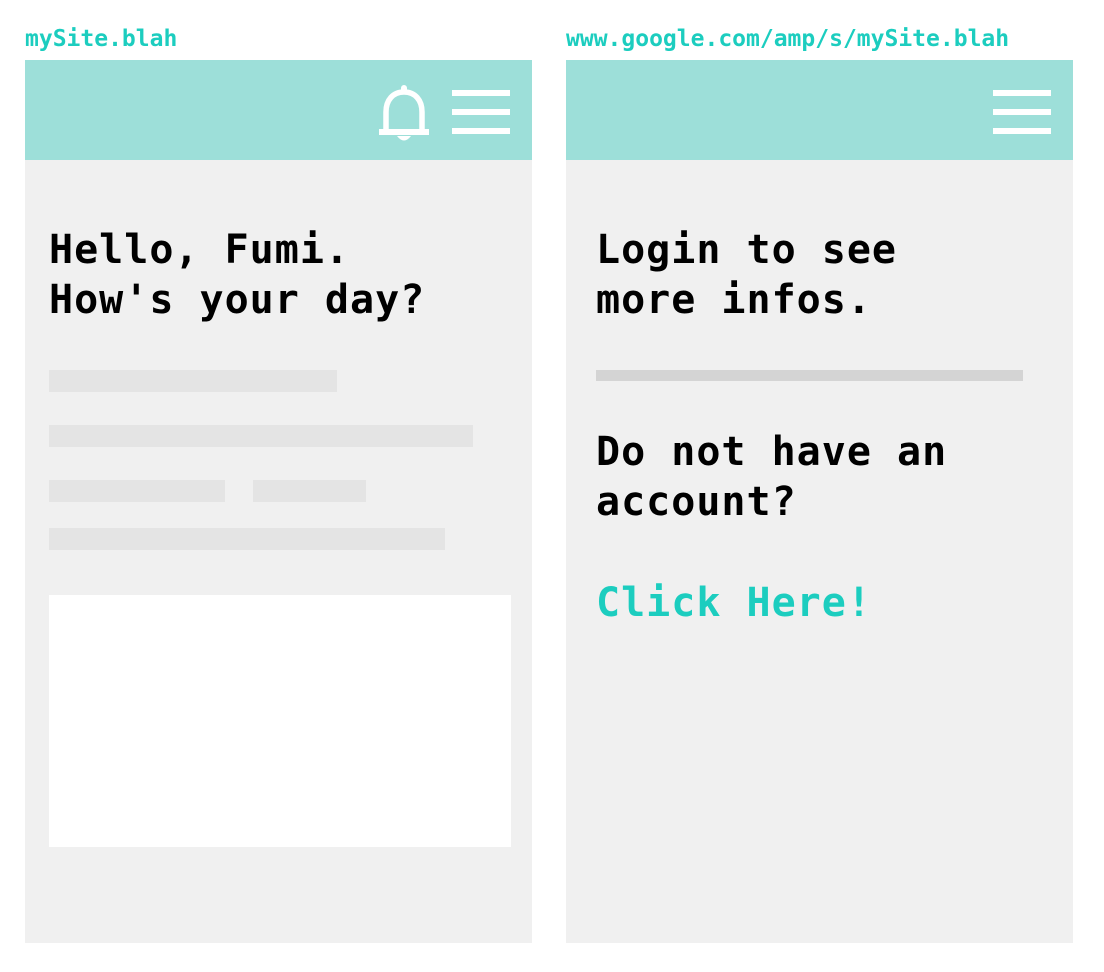  I want to click on content-card, so click(280, 721).